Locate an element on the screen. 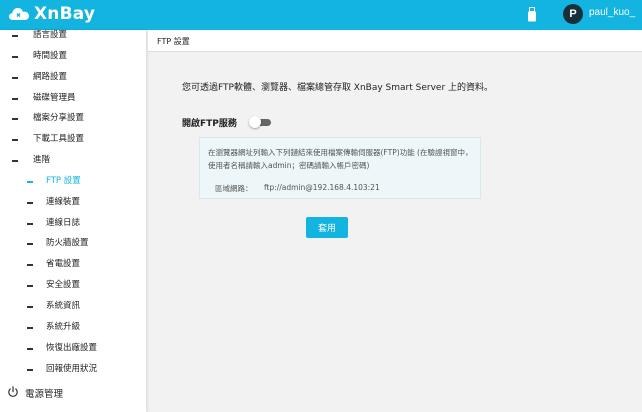 The image size is (642, 412). sidebar-item-ftp: FTP 設置 is located at coordinates (73, 181).